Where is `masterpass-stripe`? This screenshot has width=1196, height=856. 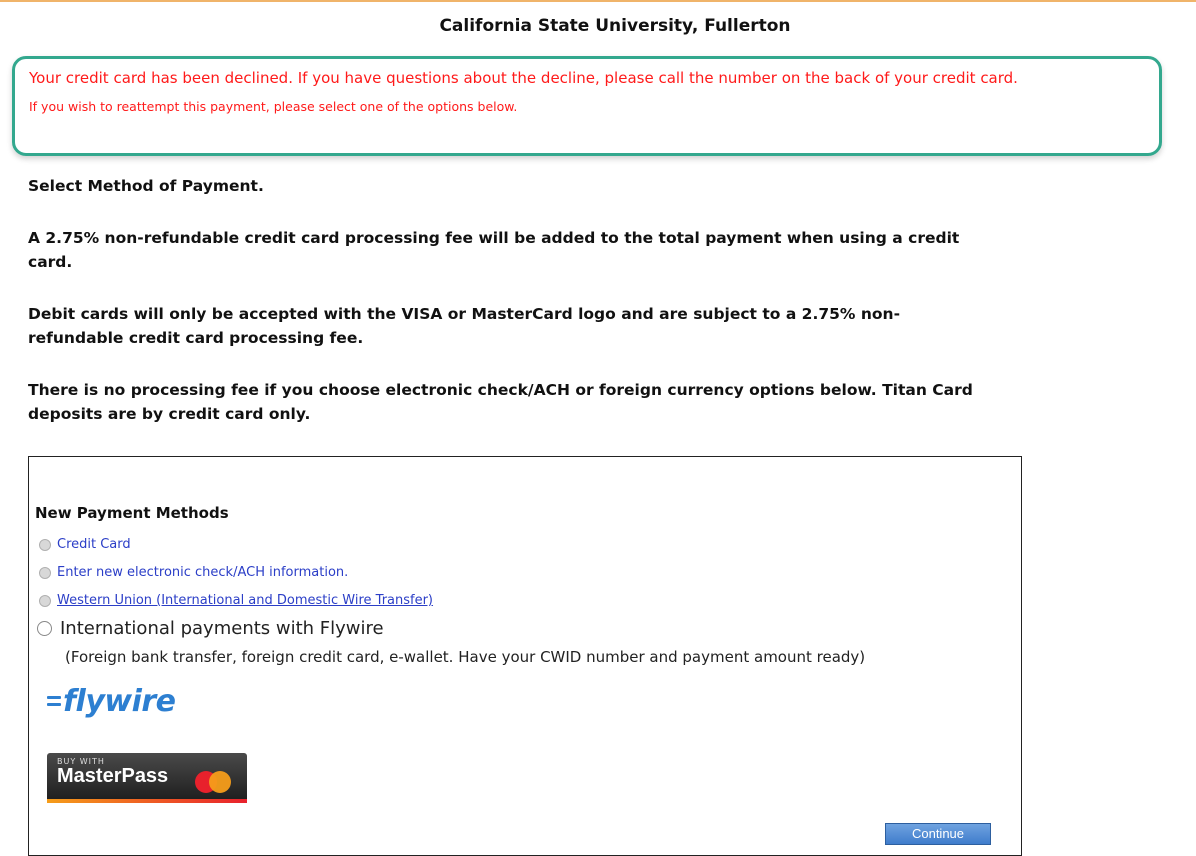 masterpass-stripe is located at coordinates (147, 801).